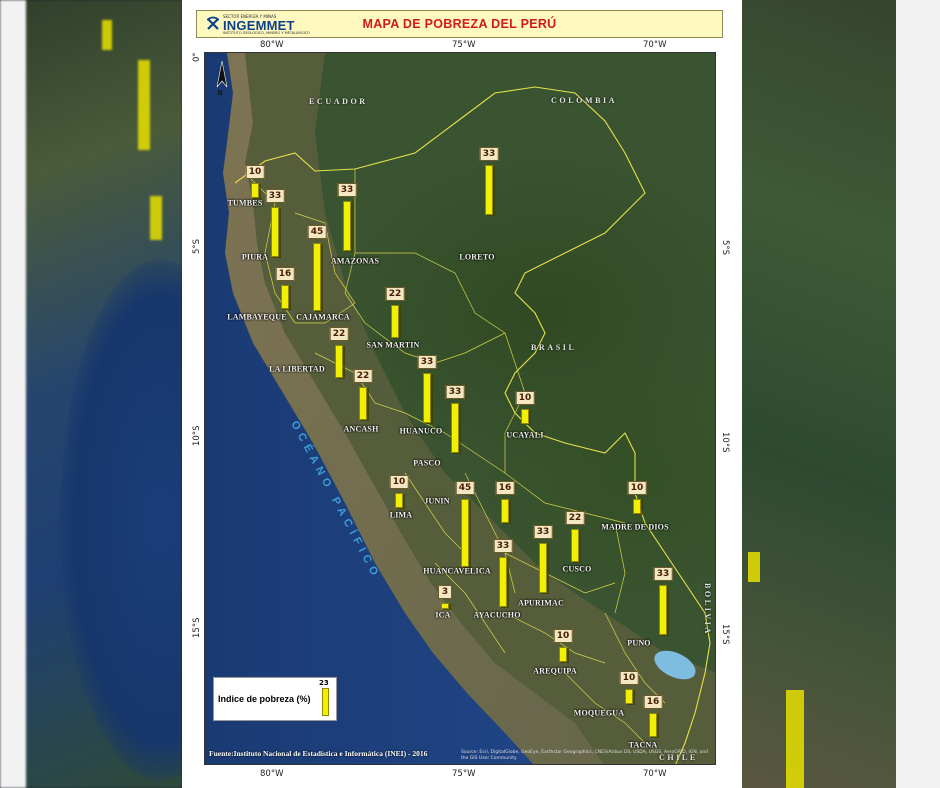  What do you see at coordinates (577, 569) in the screenshot?
I see `region-label: CUSCO` at bounding box center [577, 569].